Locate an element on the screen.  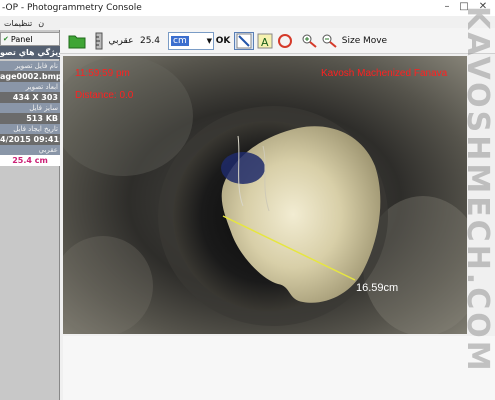
ruler-button is located at coordinates (99, 41).